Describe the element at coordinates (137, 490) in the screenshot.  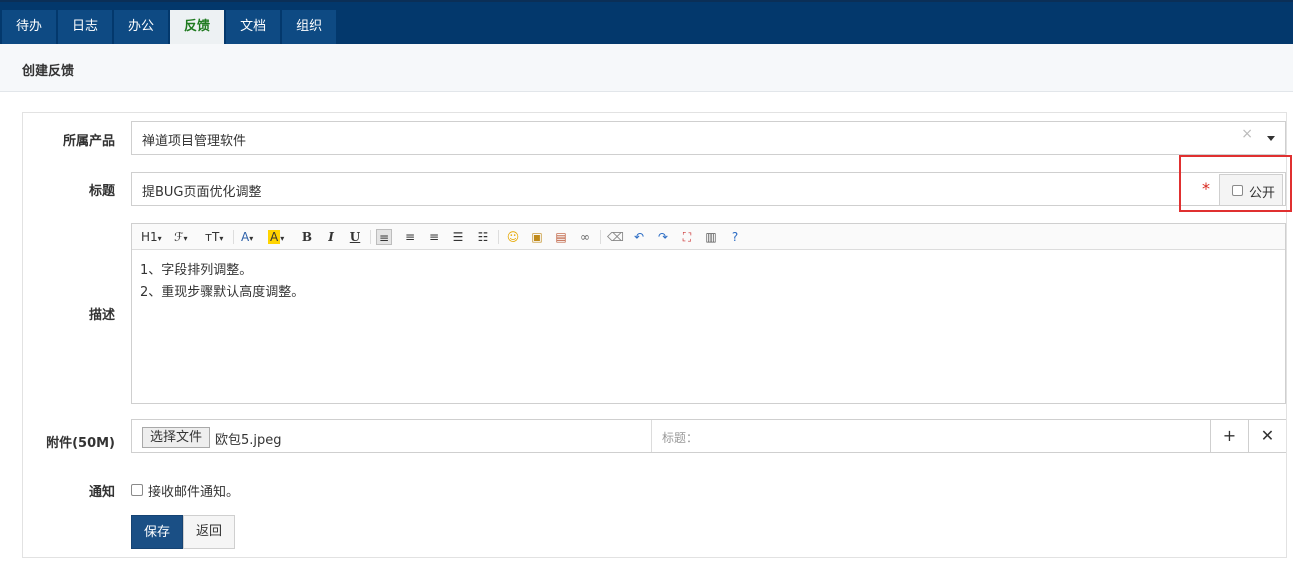
I see `email-notify-checkbox` at that location.